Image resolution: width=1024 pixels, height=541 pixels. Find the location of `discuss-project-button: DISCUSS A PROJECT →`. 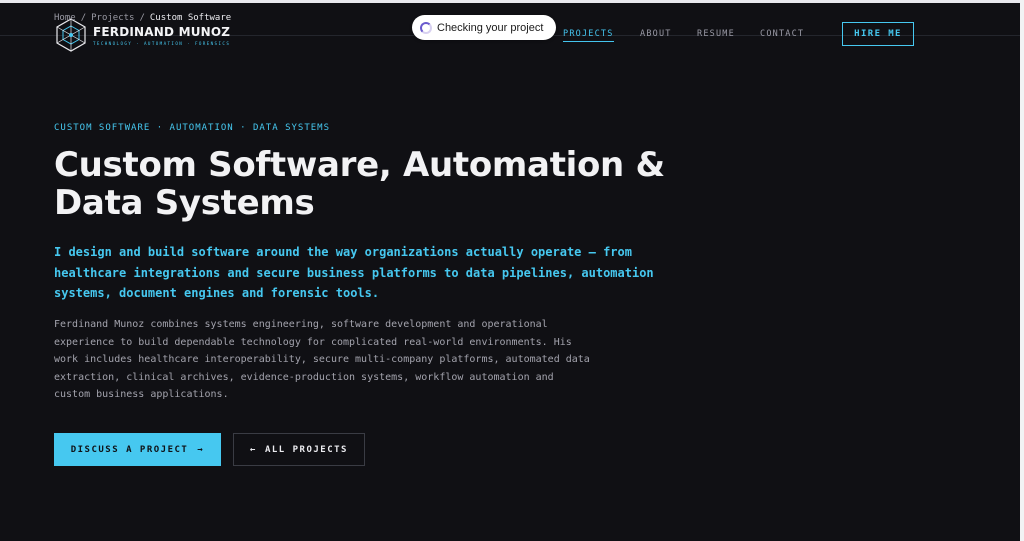

discuss-project-button: DISCUSS A PROJECT → is located at coordinates (137, 449).